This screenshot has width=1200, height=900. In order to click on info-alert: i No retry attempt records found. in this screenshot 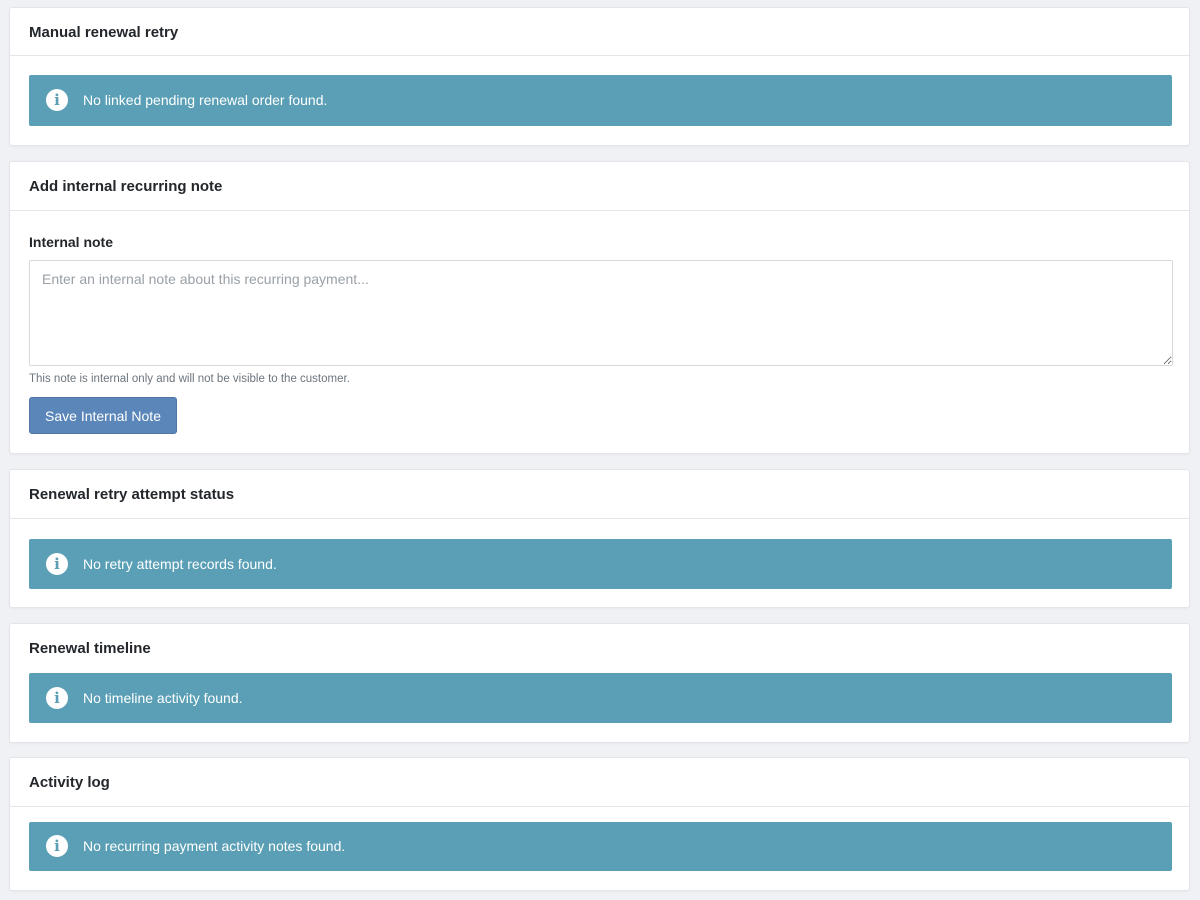, I will do `click(600, 564)`.